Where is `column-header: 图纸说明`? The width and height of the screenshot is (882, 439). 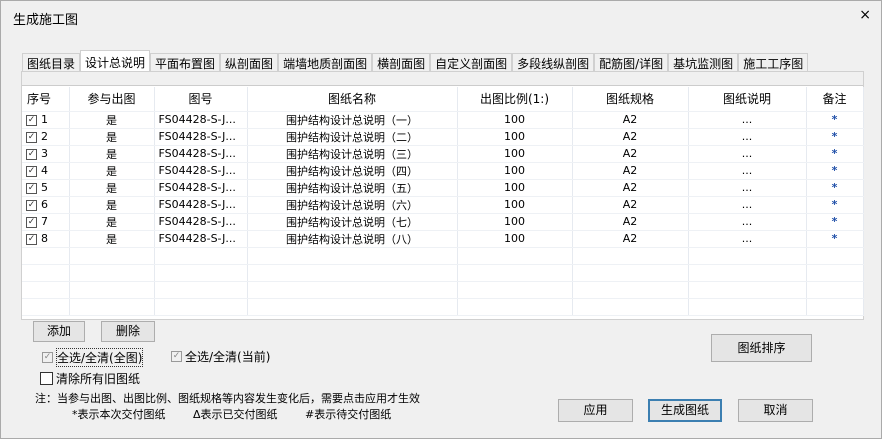 column-header: 图纸说明 is located at coordinates (747, 99).